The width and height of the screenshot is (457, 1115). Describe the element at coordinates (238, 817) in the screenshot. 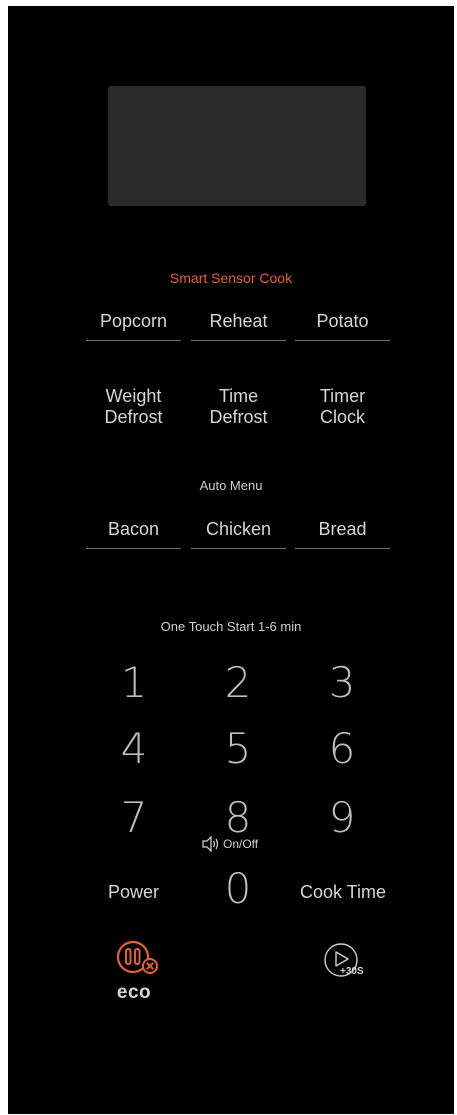

I see `digit-8-button: 8` at that location.